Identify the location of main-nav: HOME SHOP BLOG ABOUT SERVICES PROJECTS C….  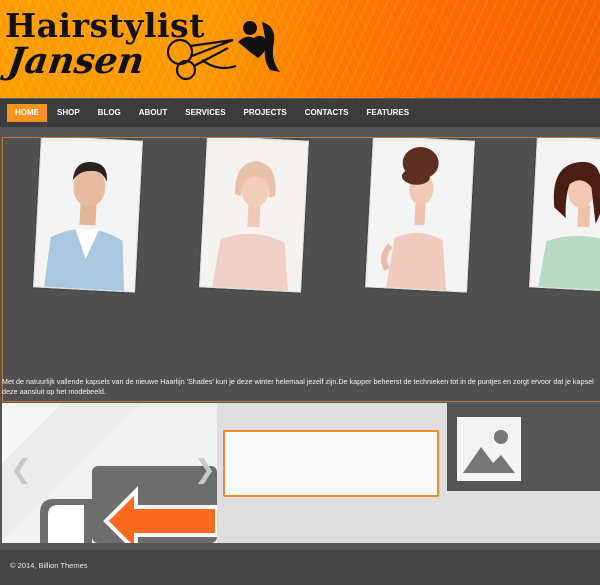
(300, 112).